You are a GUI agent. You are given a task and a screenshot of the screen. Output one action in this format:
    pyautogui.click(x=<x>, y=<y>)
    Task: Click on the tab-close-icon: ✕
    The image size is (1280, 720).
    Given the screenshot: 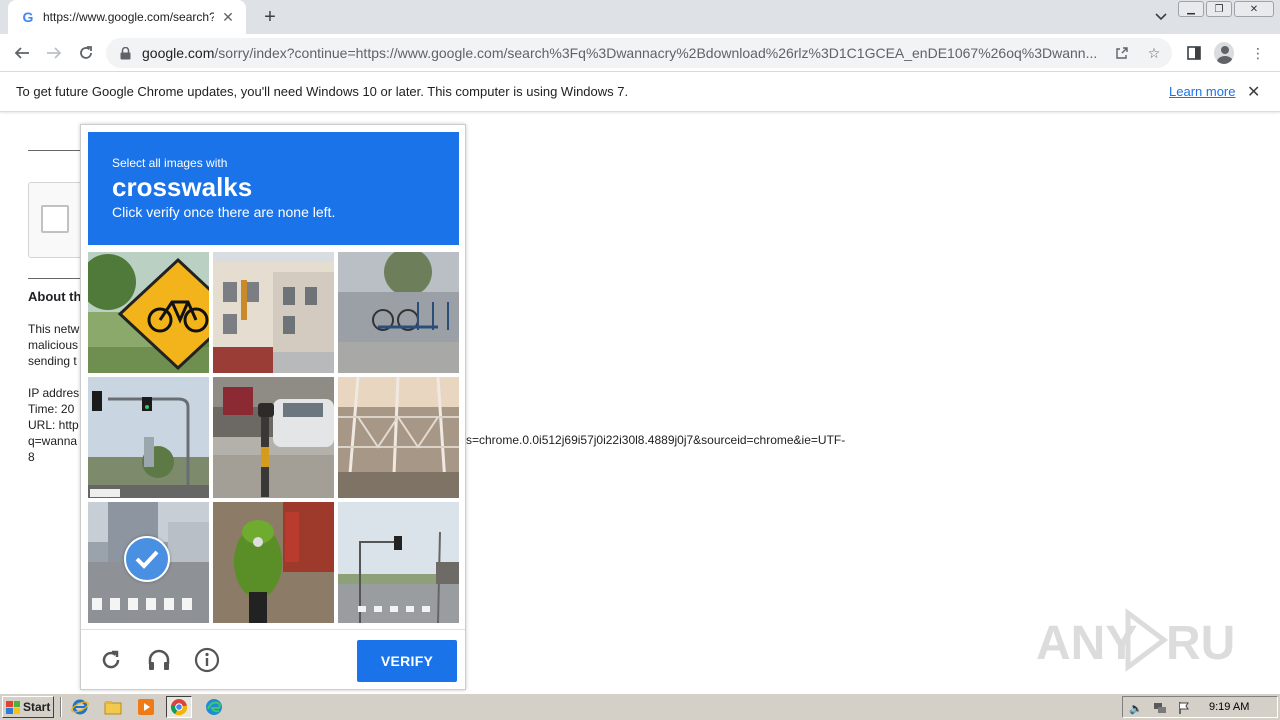 What is the action you would take?
    pyautogui.click(x=228, y=17)
    